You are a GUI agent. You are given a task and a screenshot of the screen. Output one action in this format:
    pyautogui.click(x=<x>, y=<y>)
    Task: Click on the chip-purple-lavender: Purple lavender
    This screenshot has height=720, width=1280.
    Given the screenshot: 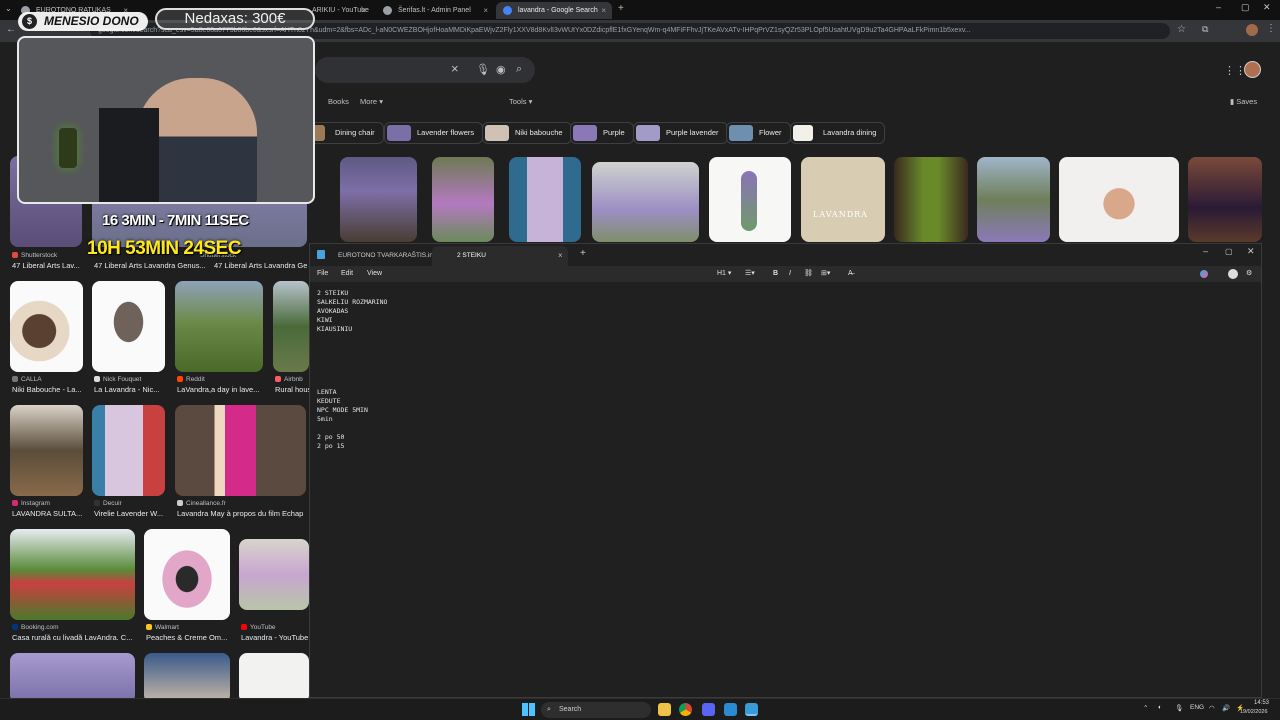 What is the action you would take?
    pyautogui.click(x=680, y=133)
    